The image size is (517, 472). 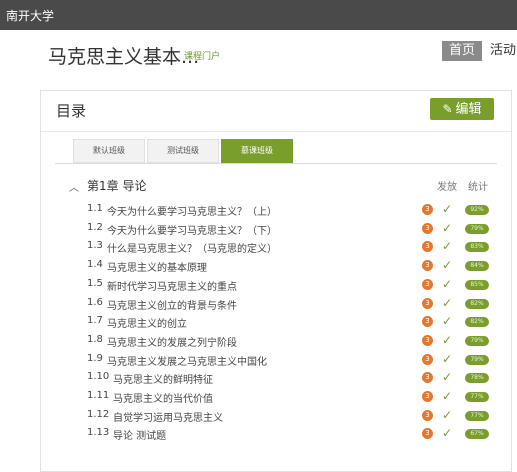 I want to click on lesson-row: 1.9 马克思主义发展之马克思主义中国化 3 ✓ 79%, so click(x=276, y=360).